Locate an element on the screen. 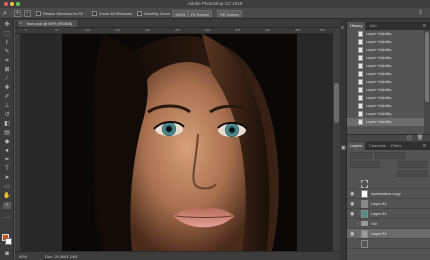 This screenshot has height=260, width=430. history-item-selected: Layer Visibility is located at coordinates (385, 122).